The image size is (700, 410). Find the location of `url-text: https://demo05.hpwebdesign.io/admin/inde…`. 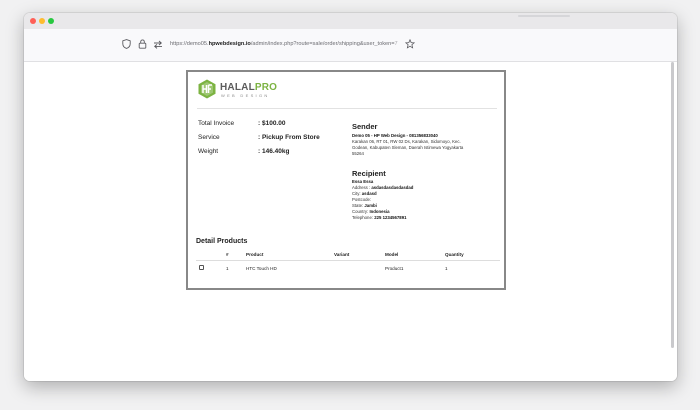

url-text: https://demo05.hpwebdesign.io/admin/inde… is located at coordinates (284, 44).